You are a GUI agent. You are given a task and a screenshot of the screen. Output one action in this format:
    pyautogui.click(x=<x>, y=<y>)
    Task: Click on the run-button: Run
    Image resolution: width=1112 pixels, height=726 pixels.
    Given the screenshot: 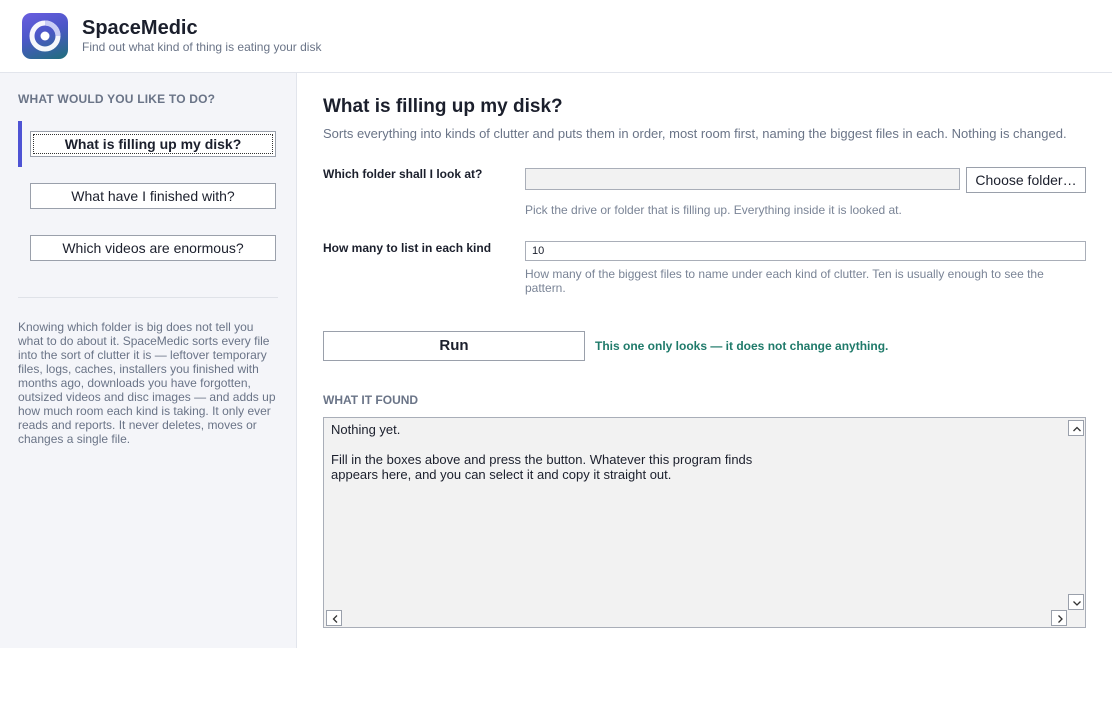 What is the action you would take?
    pyautogui.click(x=454, y=346)
    